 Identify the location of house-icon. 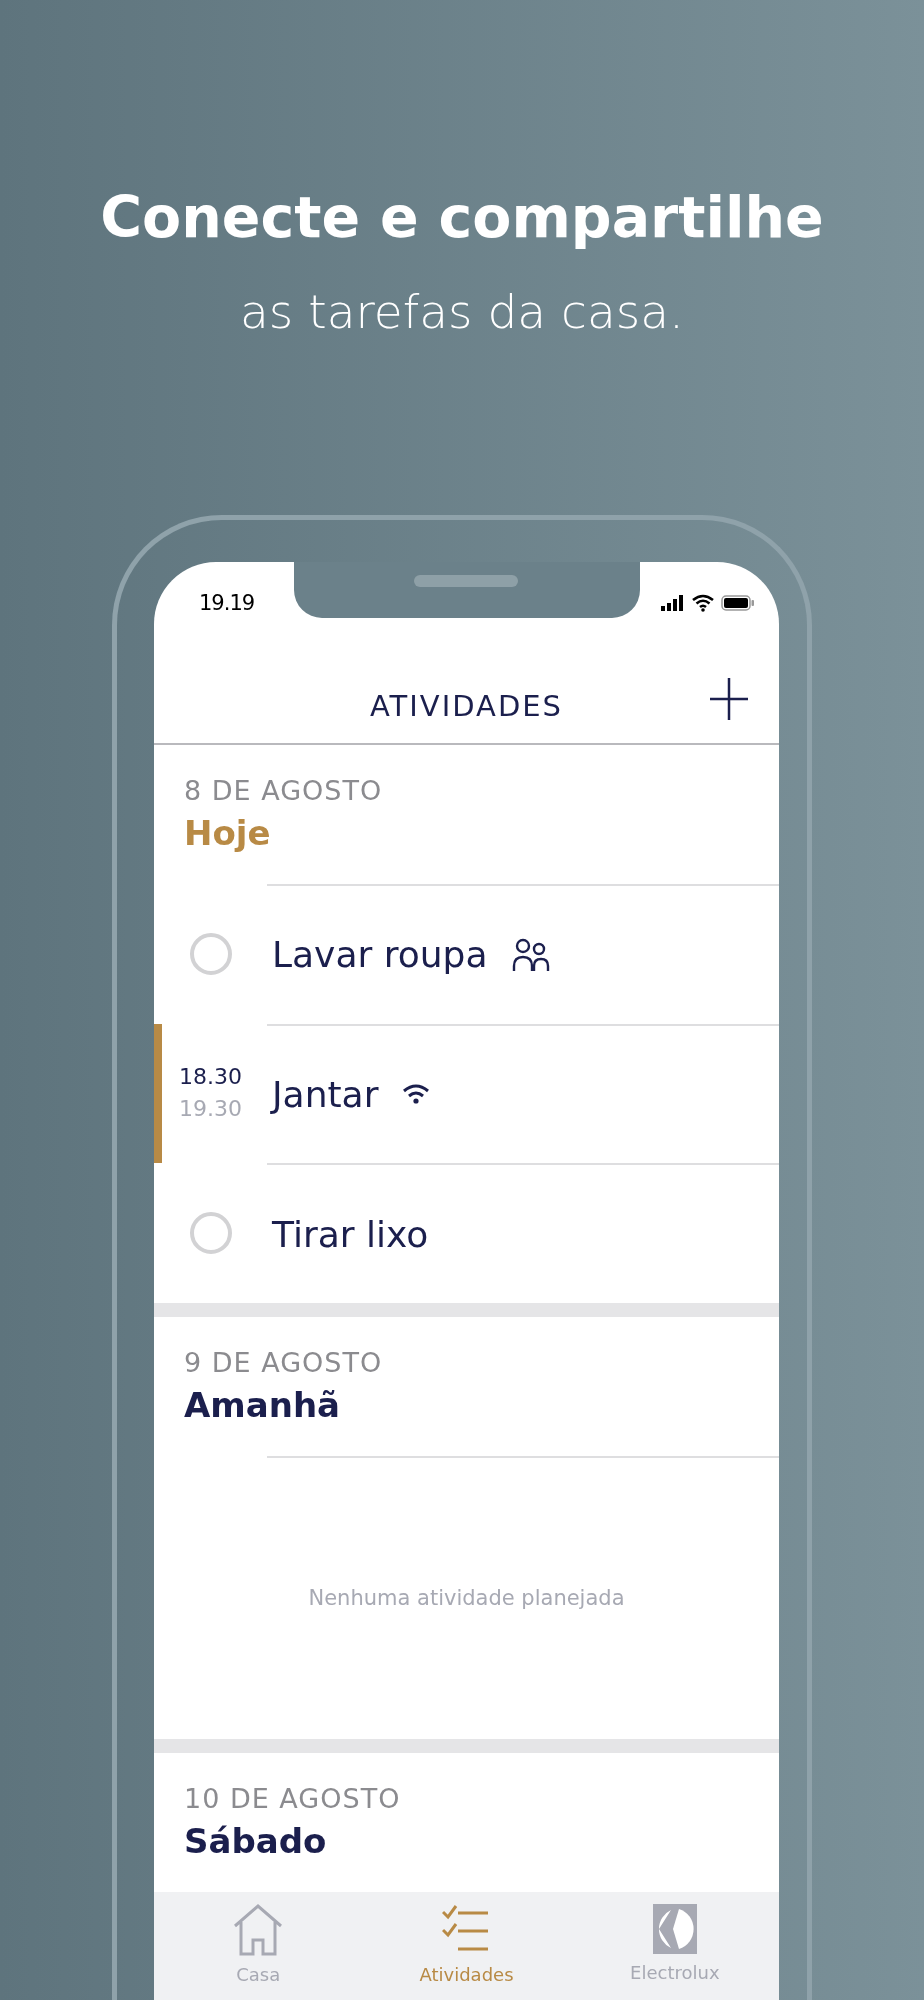
(258, 1930).